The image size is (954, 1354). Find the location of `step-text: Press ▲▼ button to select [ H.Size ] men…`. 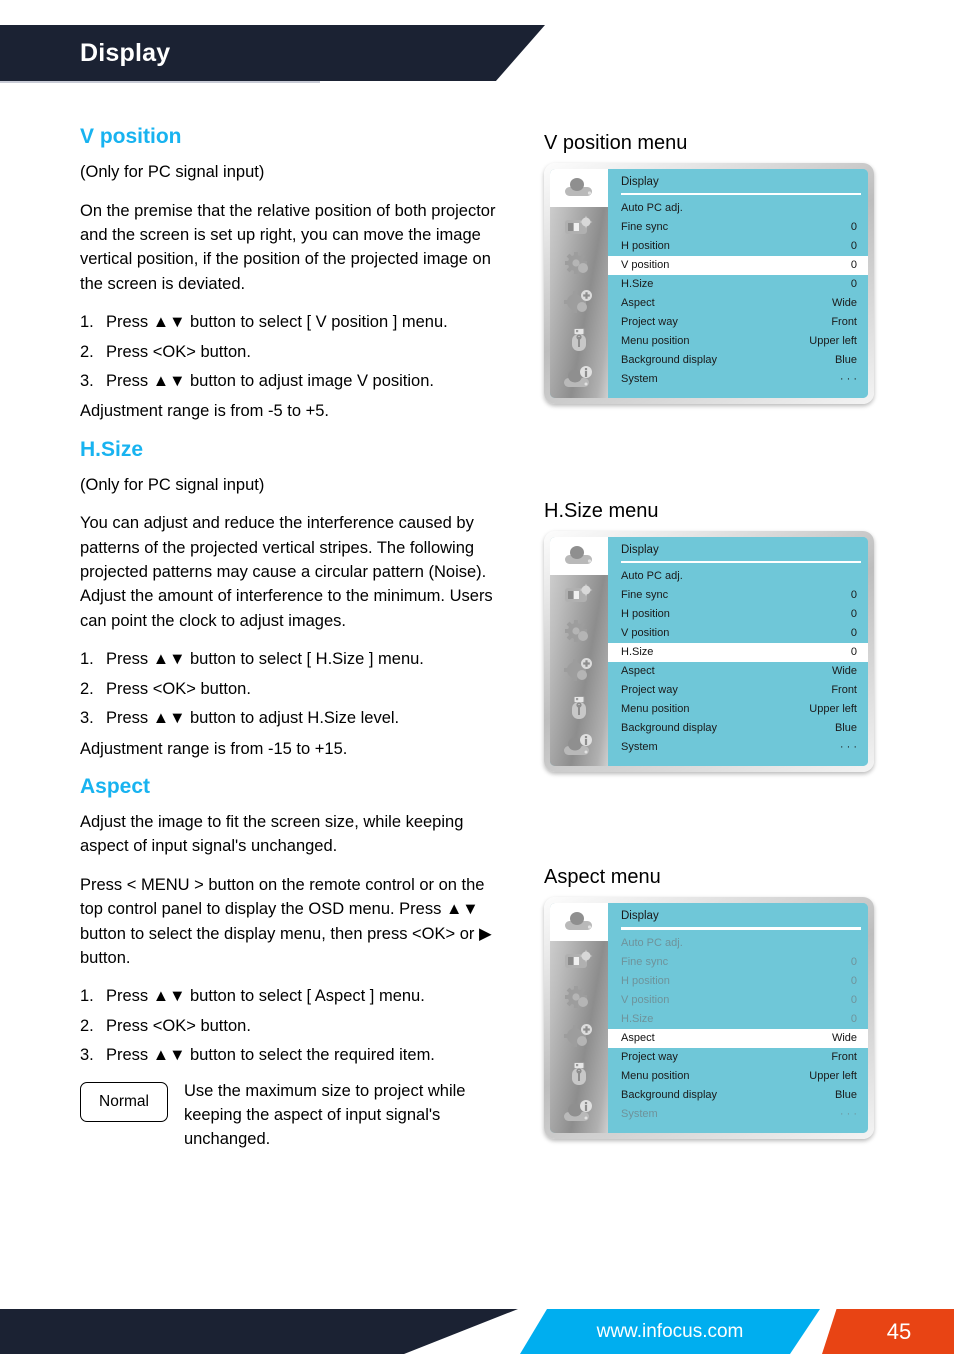

step-text: Press ▲▼ button to select [ H.Size ] men… is located at coordinates (265, 659).